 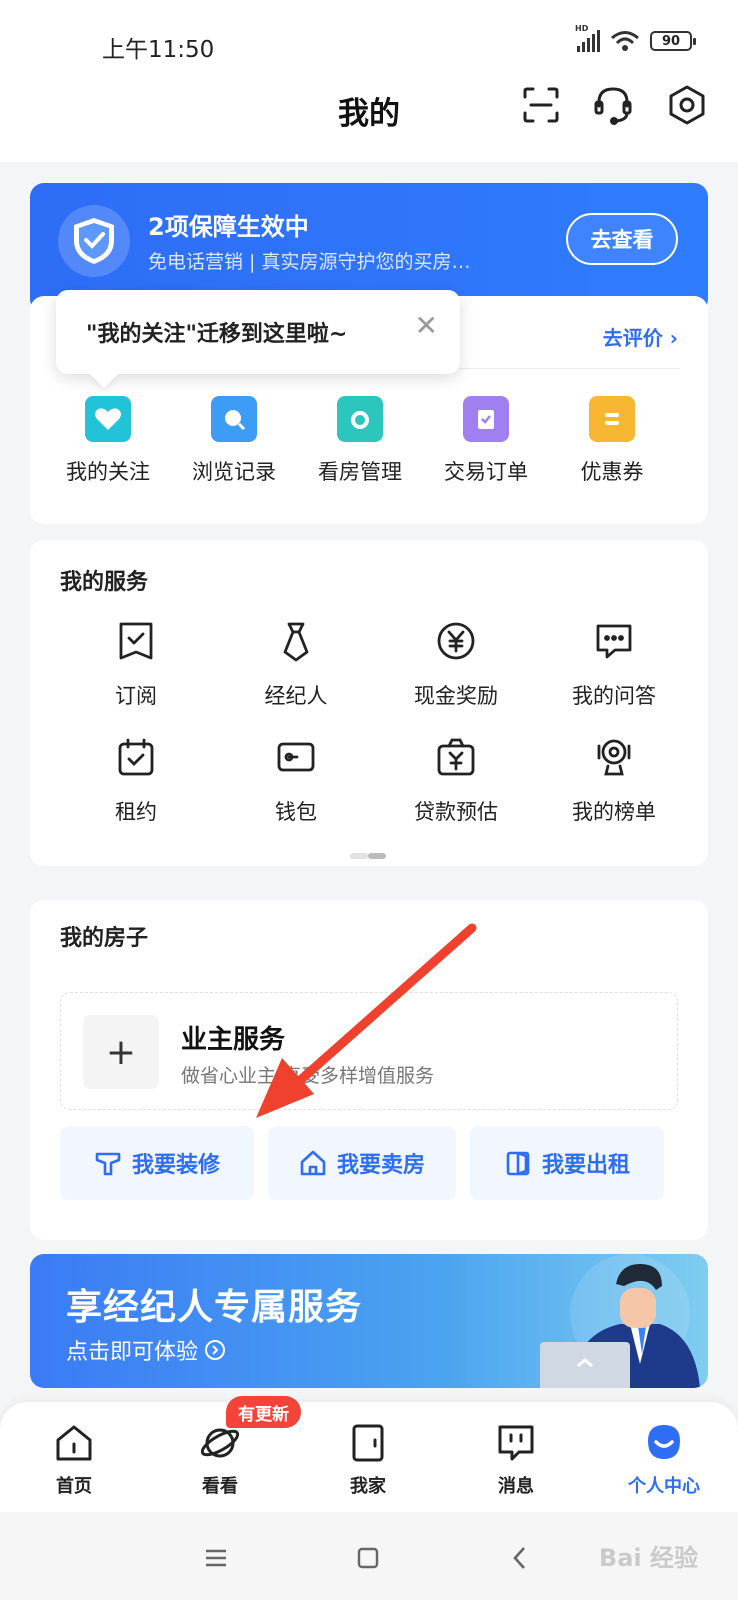 I want to click on promo-title: 享经纪人专属服务, so click(x=214, y=1307).